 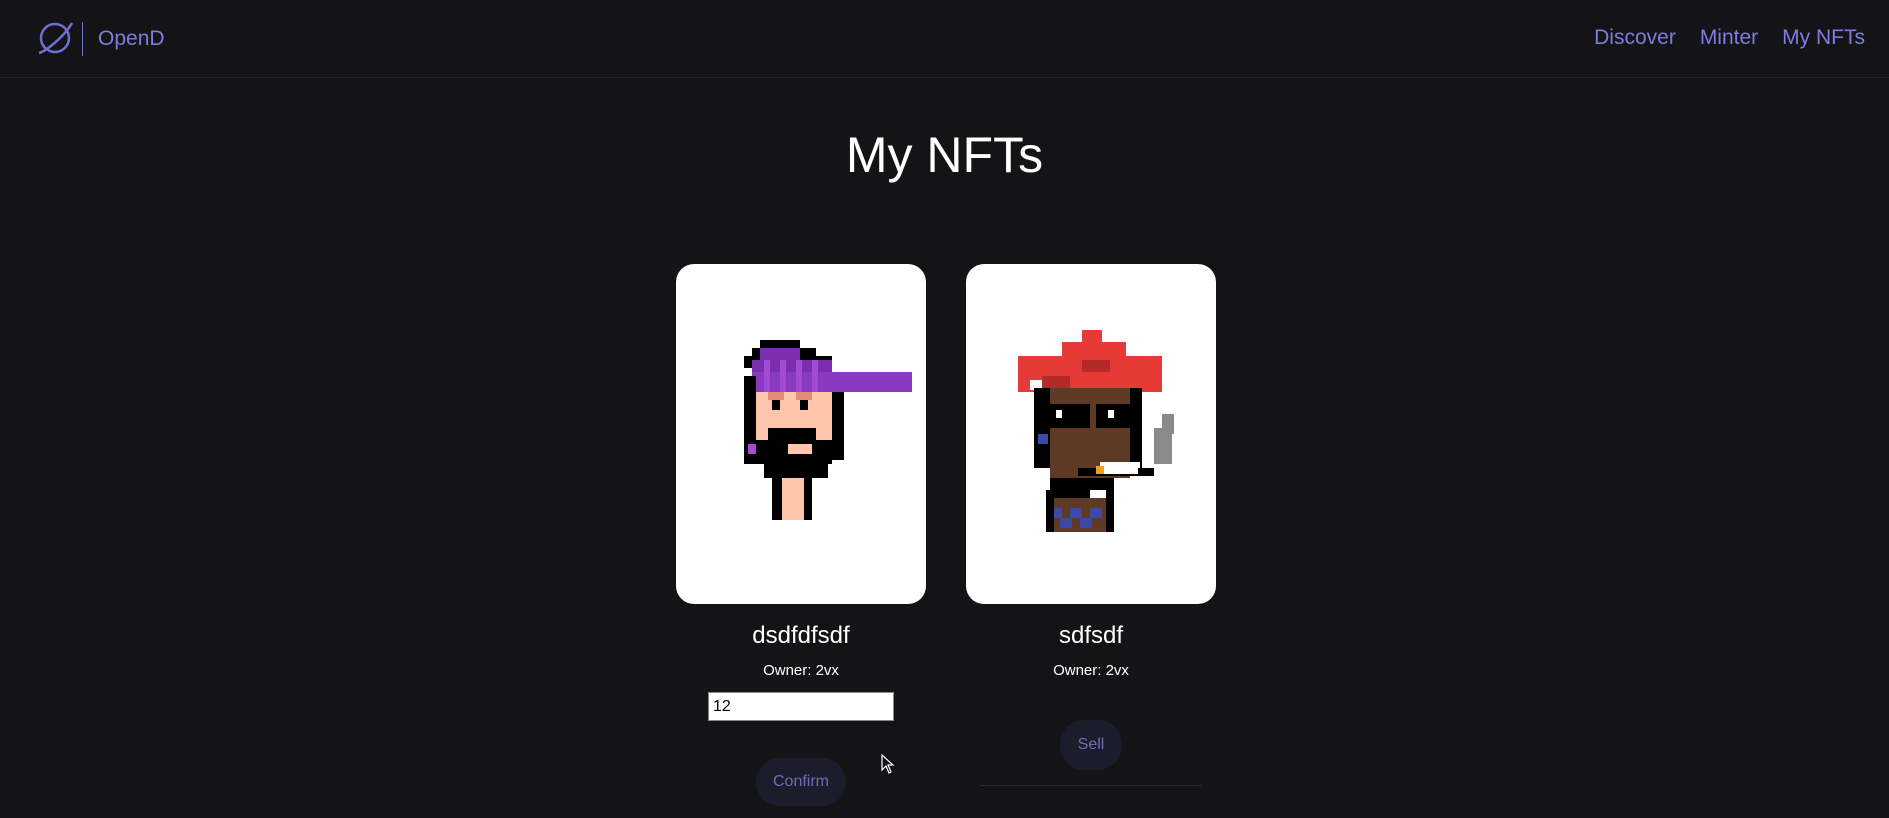 What do you see at coordinates (82, 39) in the screenshot?
I see `logo-divider` at bounding box center [82, 39].